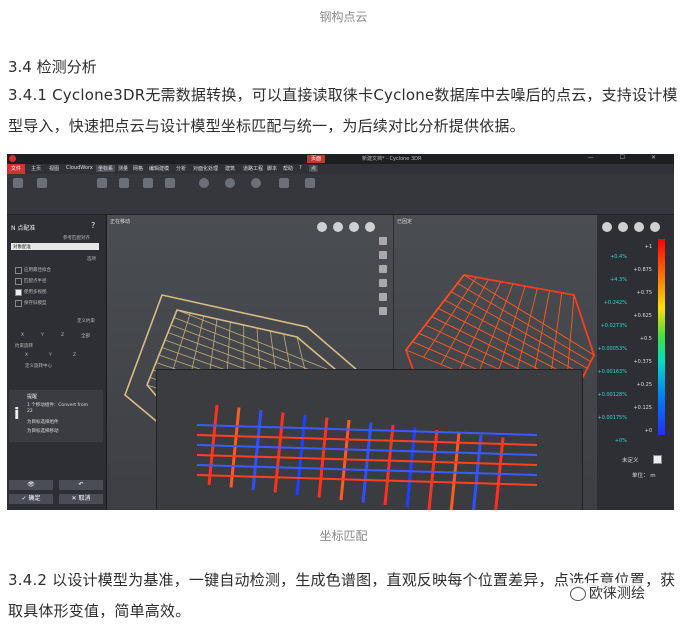  Describe the element at coordinates (170, 183) in the screenshot. I see `ribbon-tool-6-icon` at that location.